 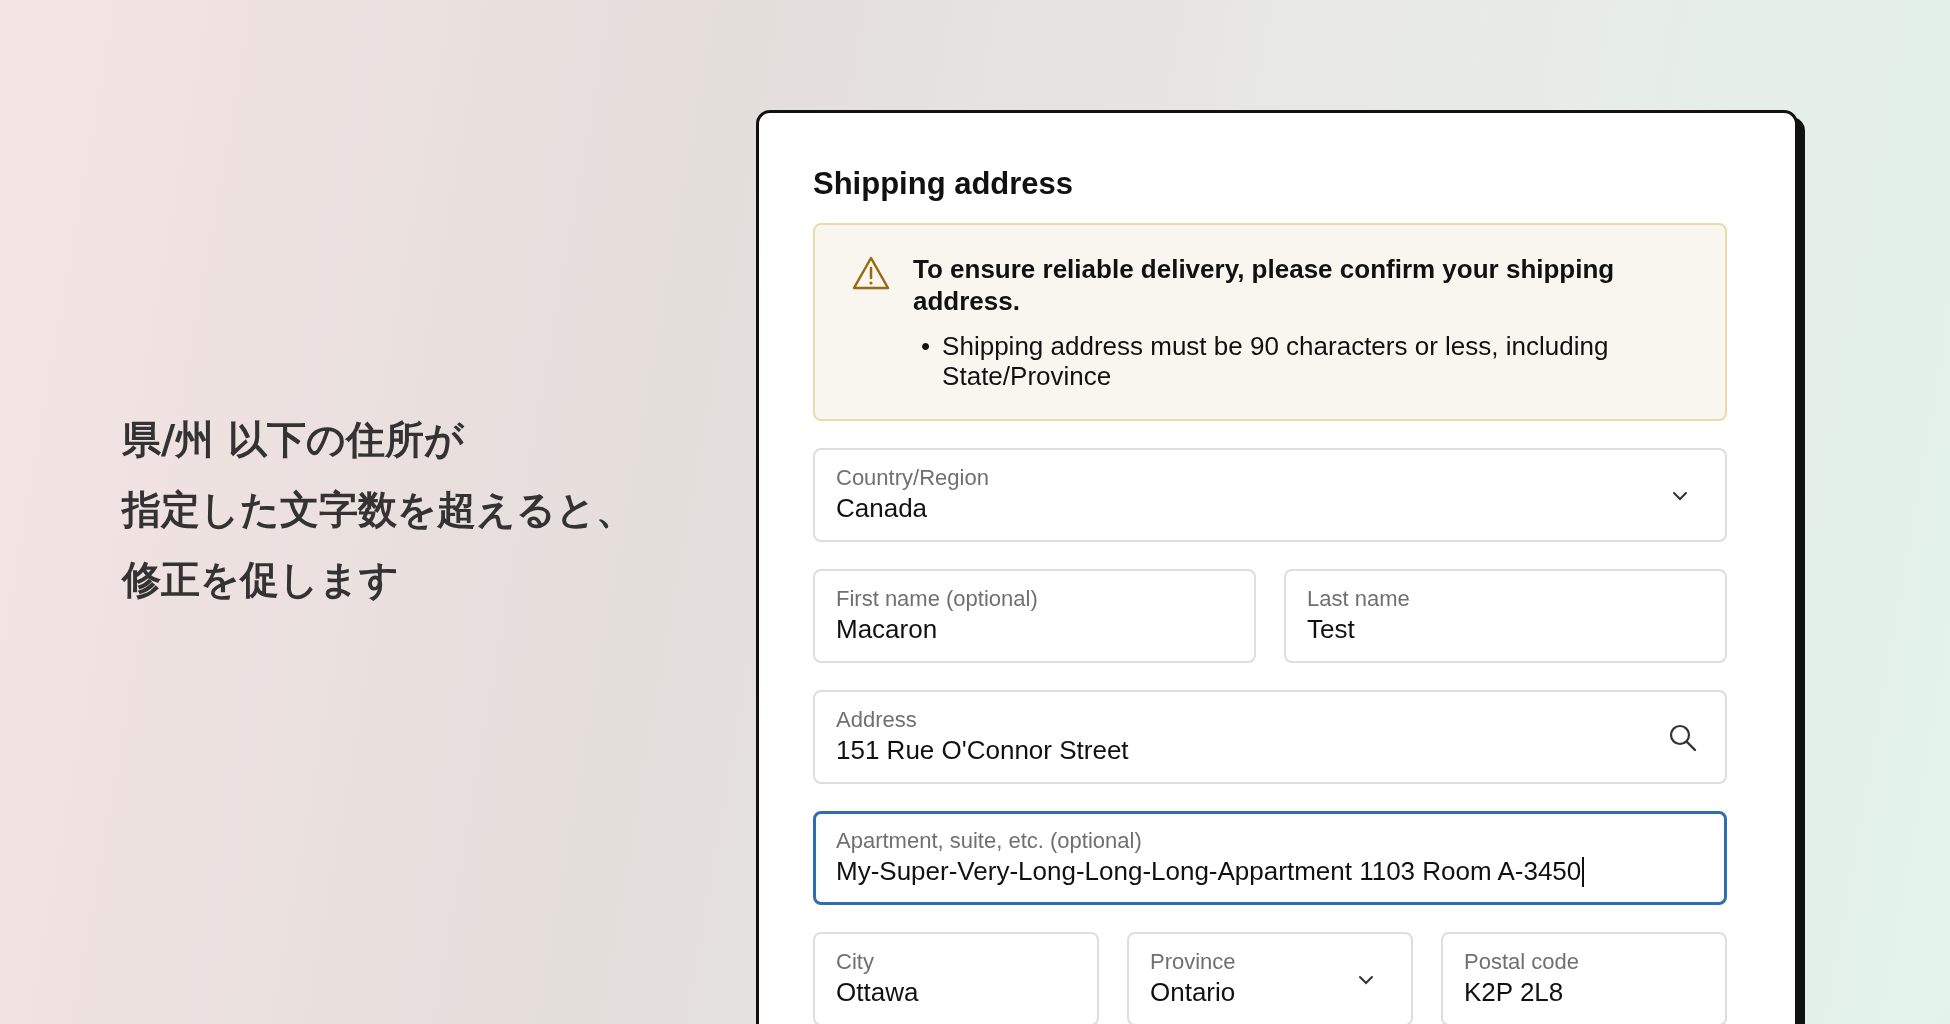 What do you see at coordinates (944, 184) in the screenshot?
I see `form-title: Shipping address` at bounding box center [944, 184].